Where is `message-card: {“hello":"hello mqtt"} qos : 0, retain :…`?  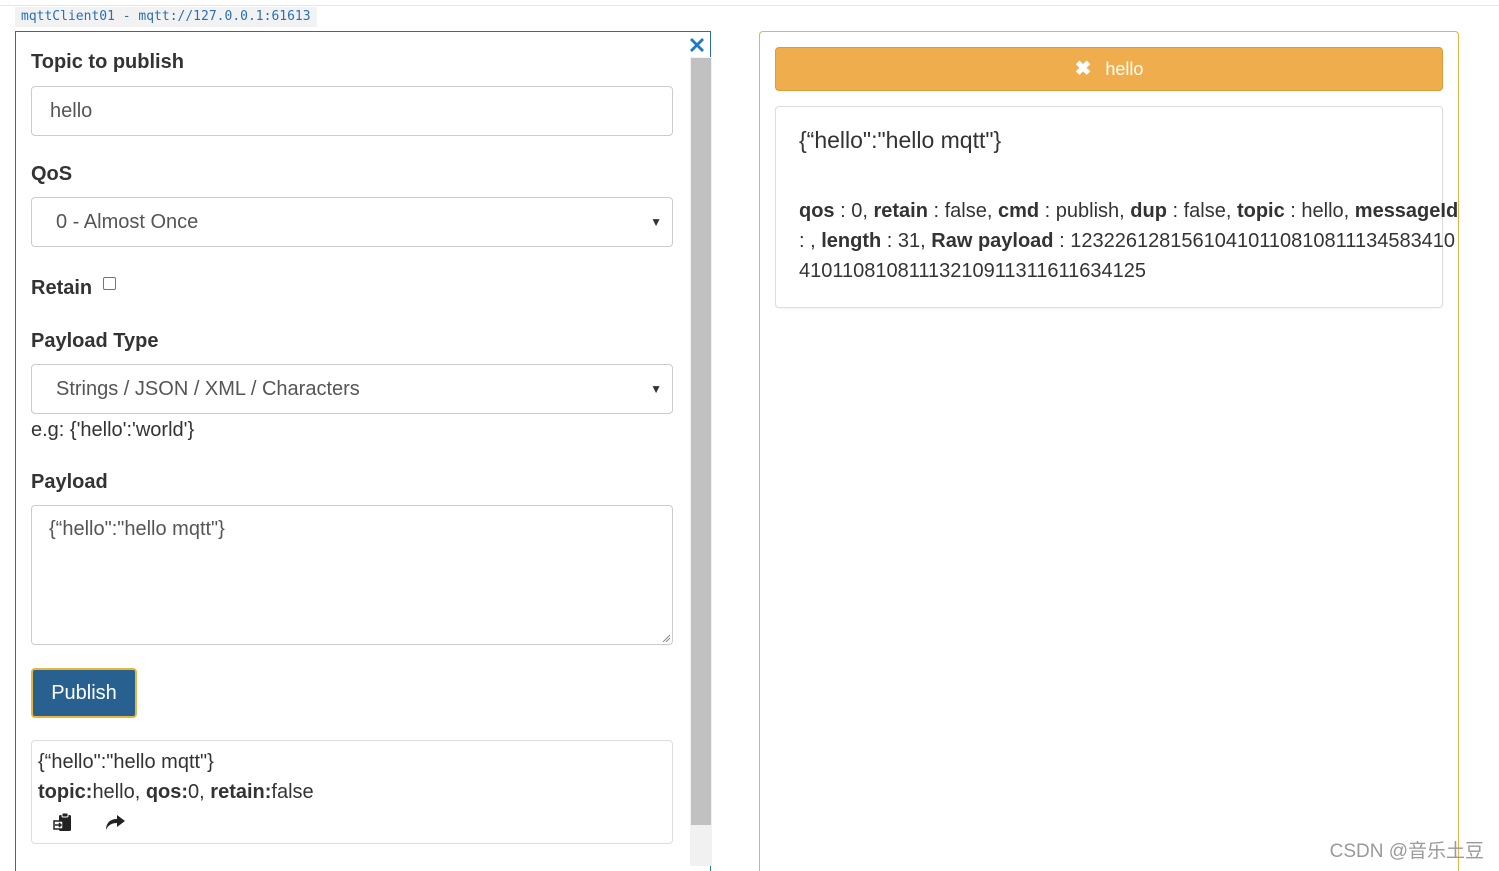 message-card: {“hello":"hello mqtt"} qos : 0, retain :… is located at coordinates (1116, 207).